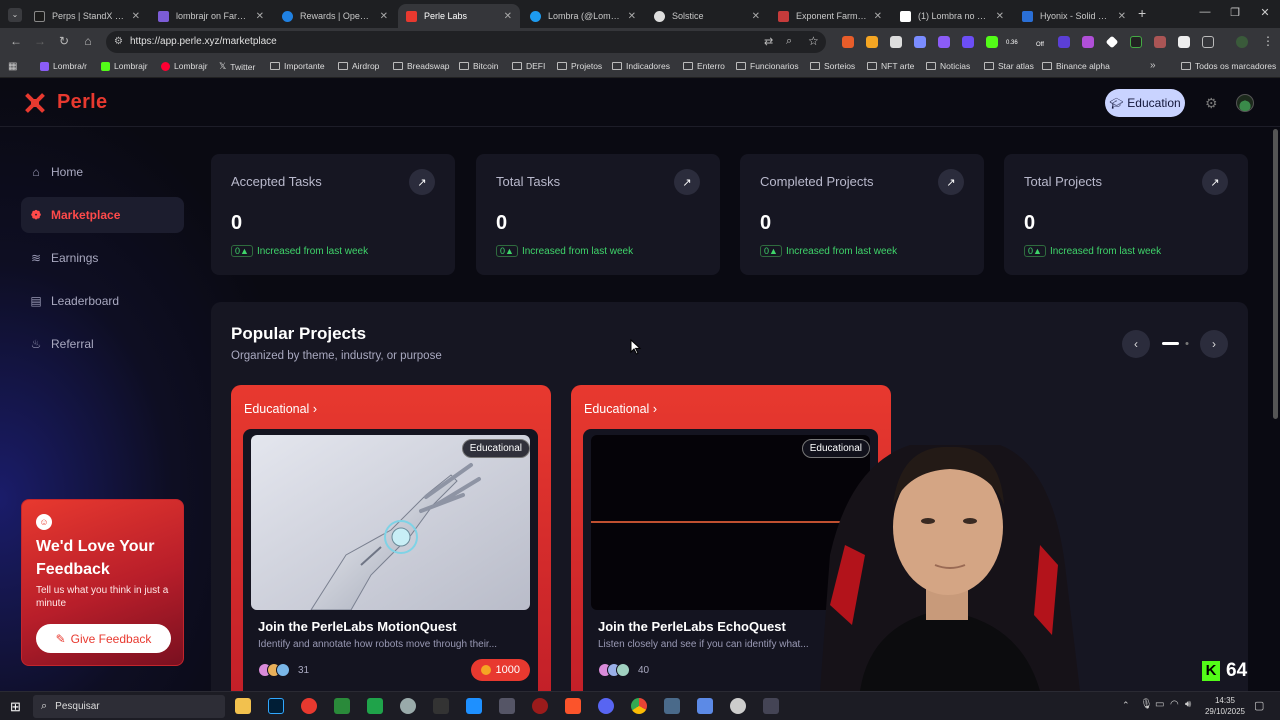 The image size is (1280, 720). Describe the element at coordinates (459, 16) in the screenshot. I see `tab-perle-labs: Perle Labs ✕` at that location.